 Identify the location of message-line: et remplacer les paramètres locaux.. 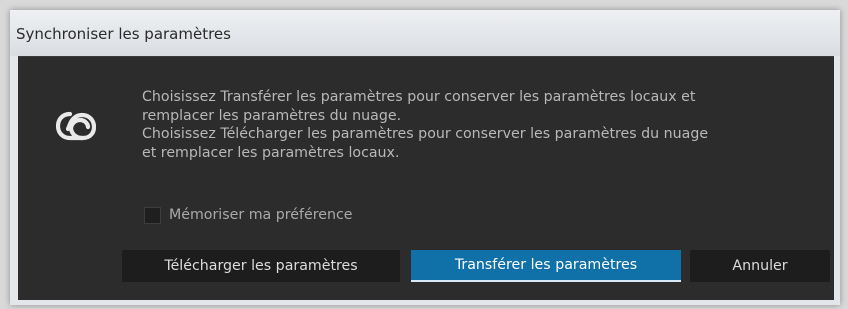
(271, 152).